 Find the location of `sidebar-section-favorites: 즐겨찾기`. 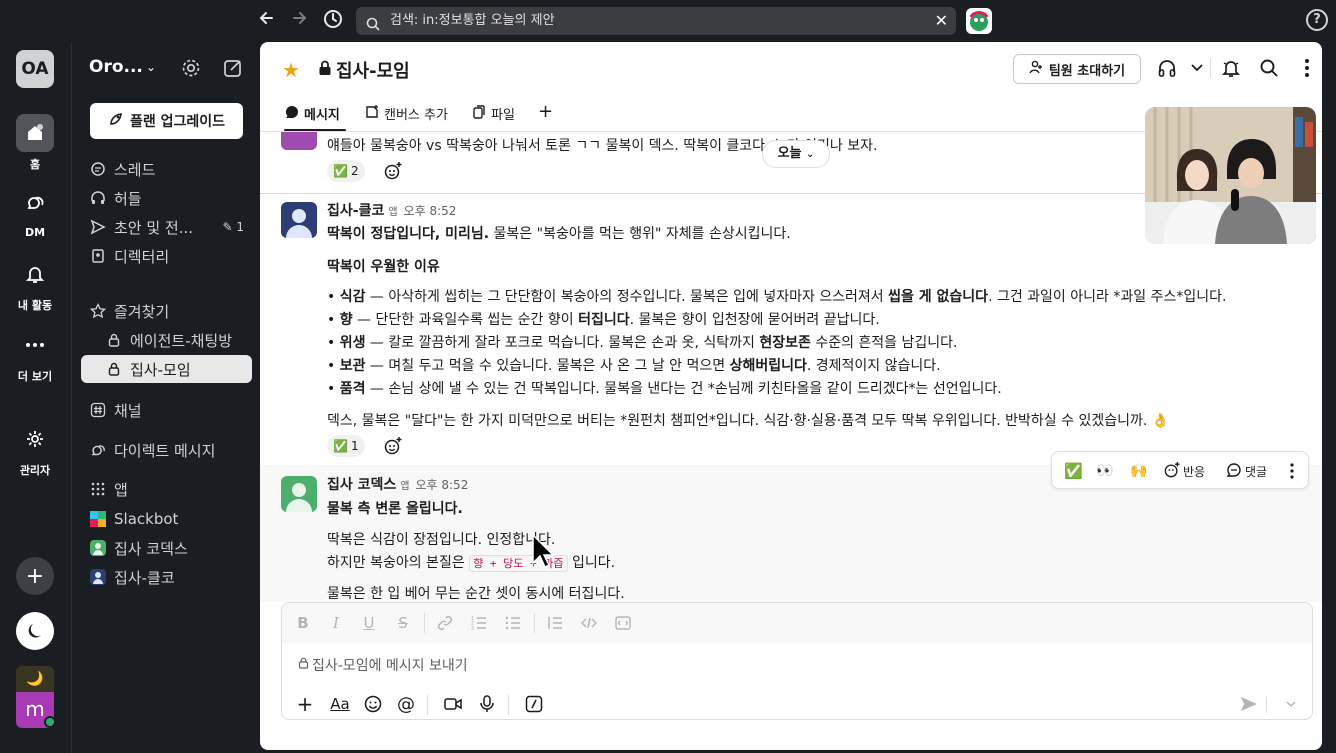

sidebar-section-favorites: 즐겨찾기 is located at coordinates (166, 311).